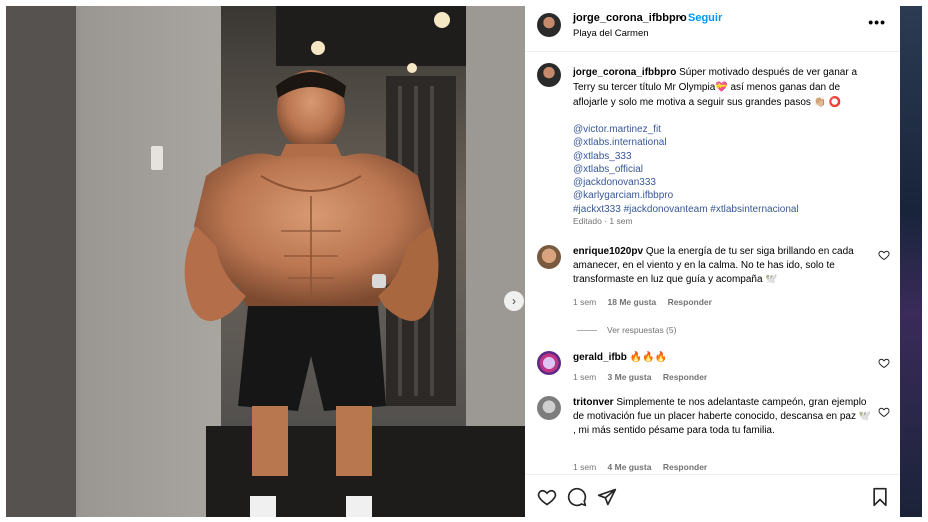 Image resolution: width=928 pixels, height=522 pixels. What do you see at coordinates (611, 33) in the screenshot?
I see `location-link: Playa del Carmen` at bounding box center [611, 33].